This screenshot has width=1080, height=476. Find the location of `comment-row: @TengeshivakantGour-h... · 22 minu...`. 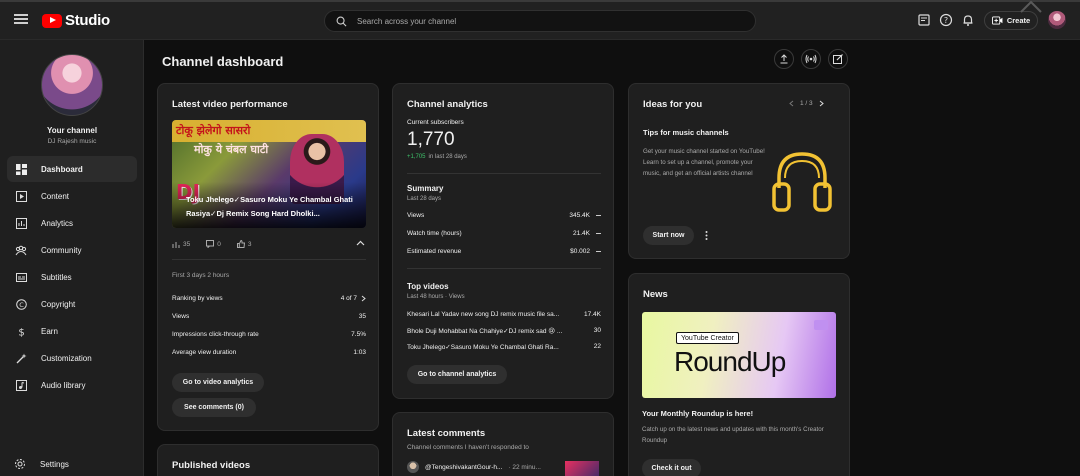

comment-row: @TengeshivakantGour-h... · 22 minu... is located at coordinates (474, 467).